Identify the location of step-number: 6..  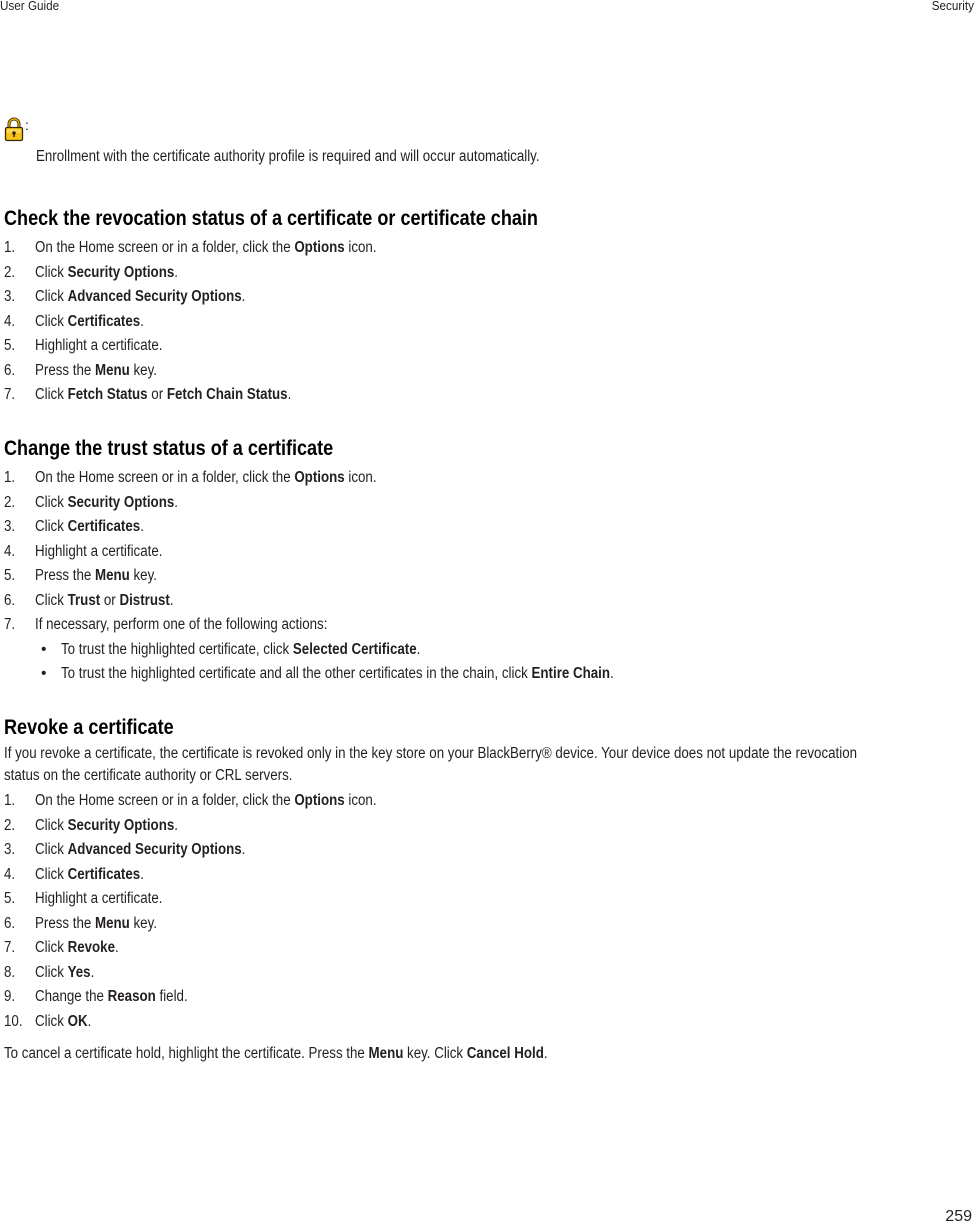
(10, 600).